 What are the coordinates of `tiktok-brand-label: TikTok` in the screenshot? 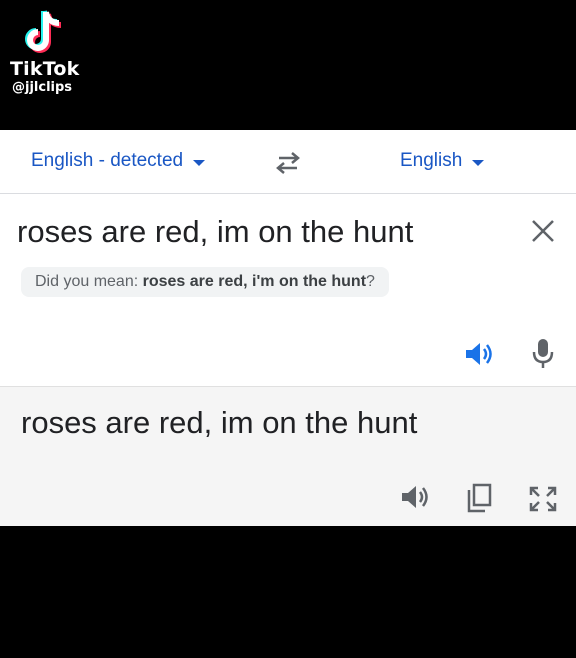 It's located at (45, 69).